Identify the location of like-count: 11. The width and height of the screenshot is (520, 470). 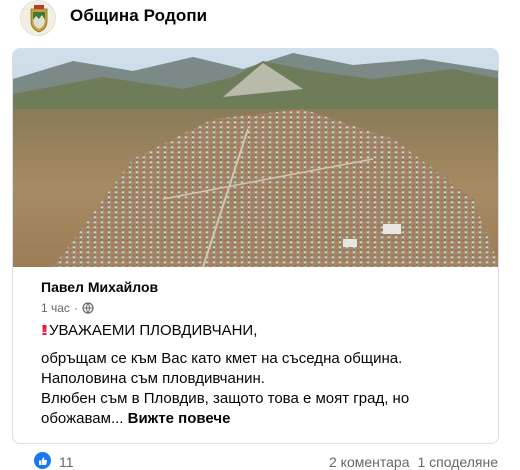
(66, 462).